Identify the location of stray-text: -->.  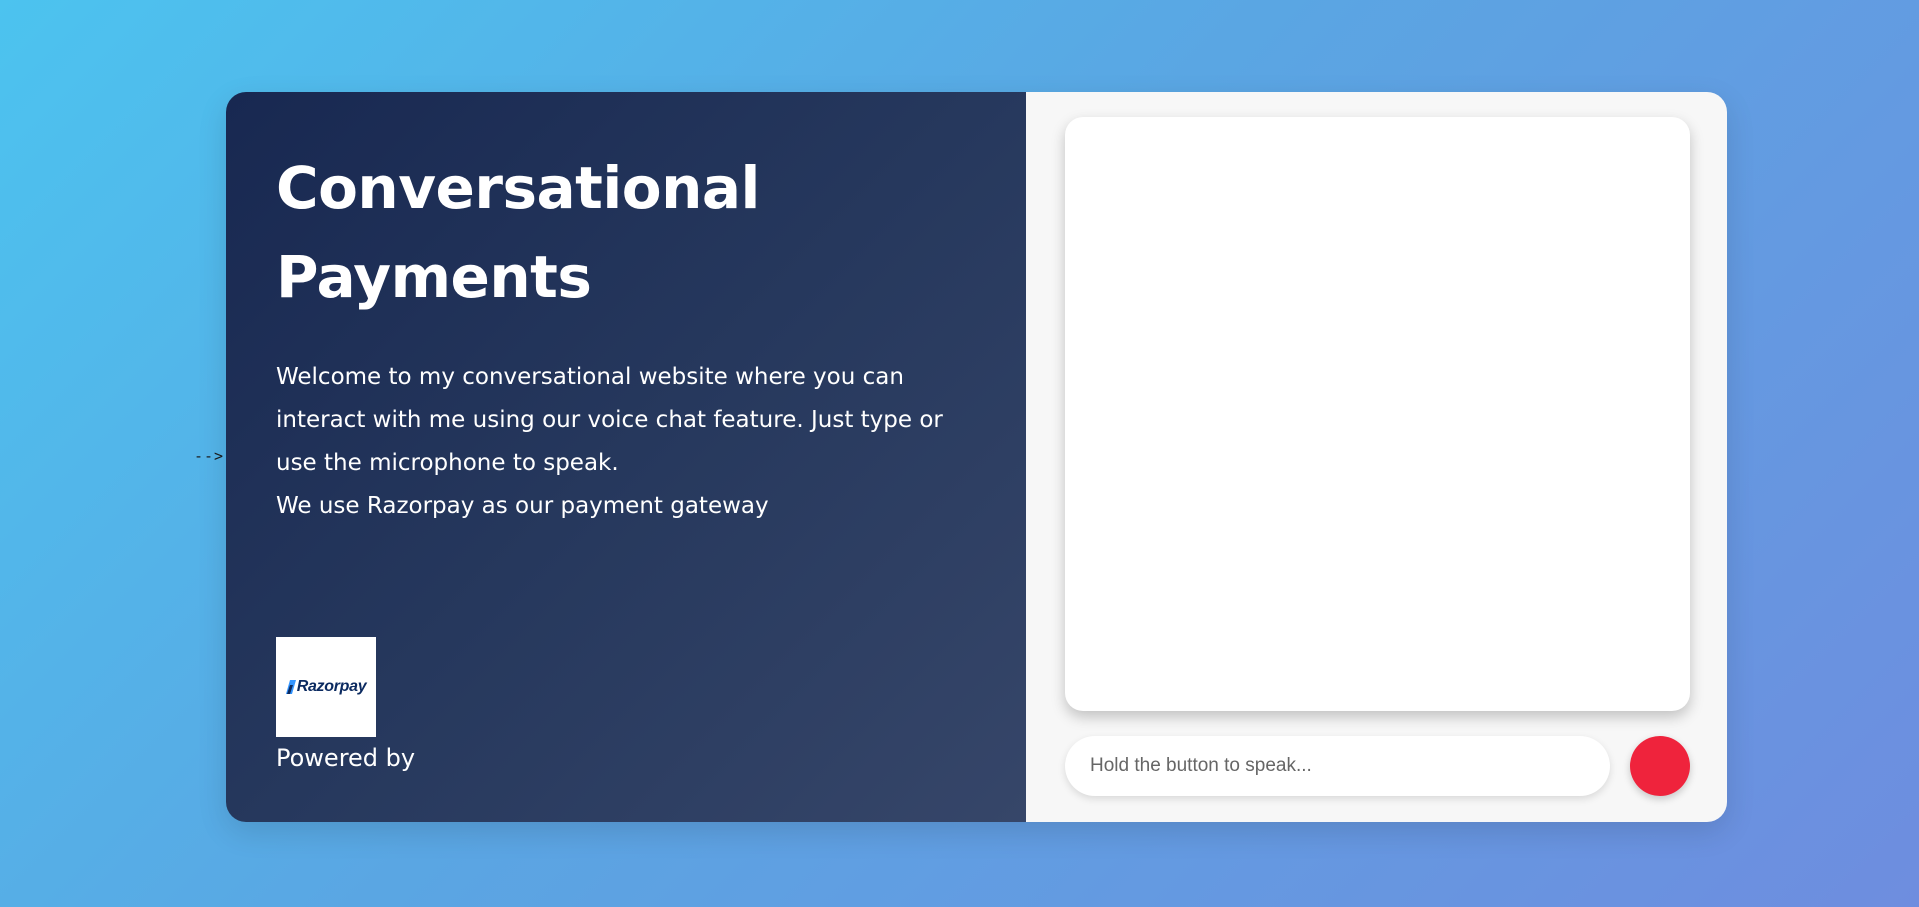
(209, 456).